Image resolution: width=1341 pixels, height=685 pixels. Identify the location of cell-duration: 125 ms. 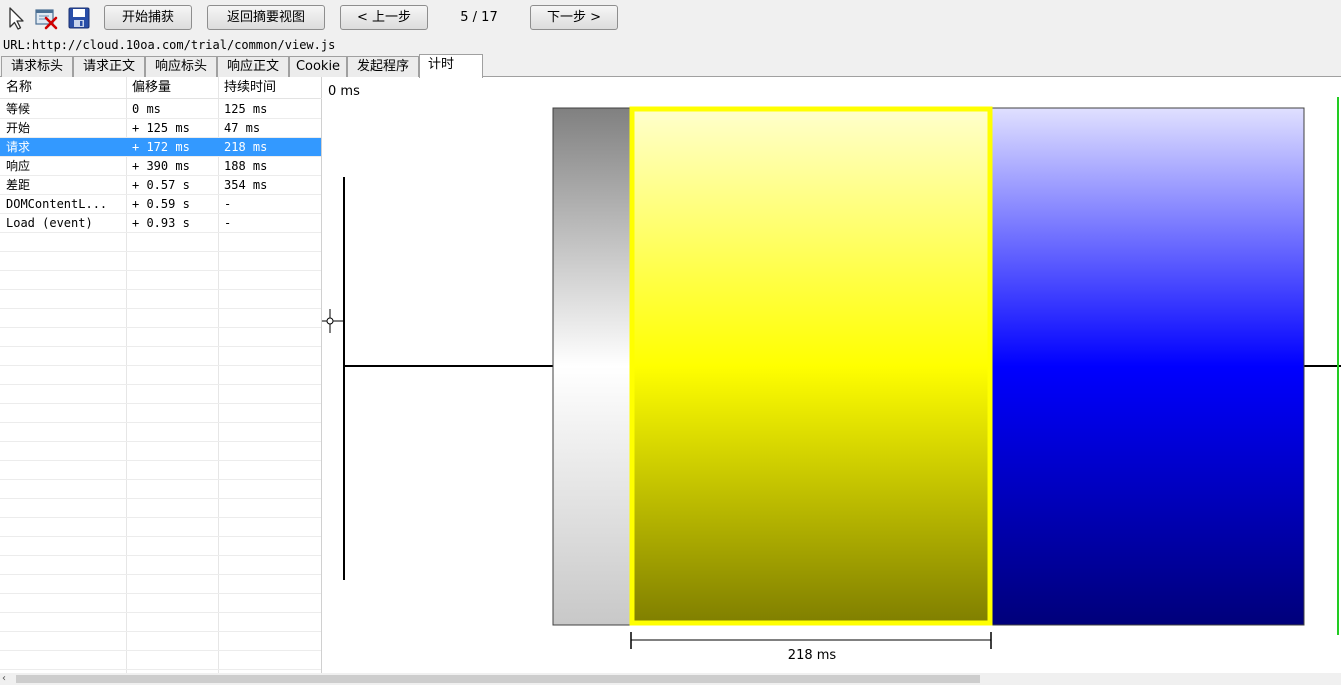
(246, 109).